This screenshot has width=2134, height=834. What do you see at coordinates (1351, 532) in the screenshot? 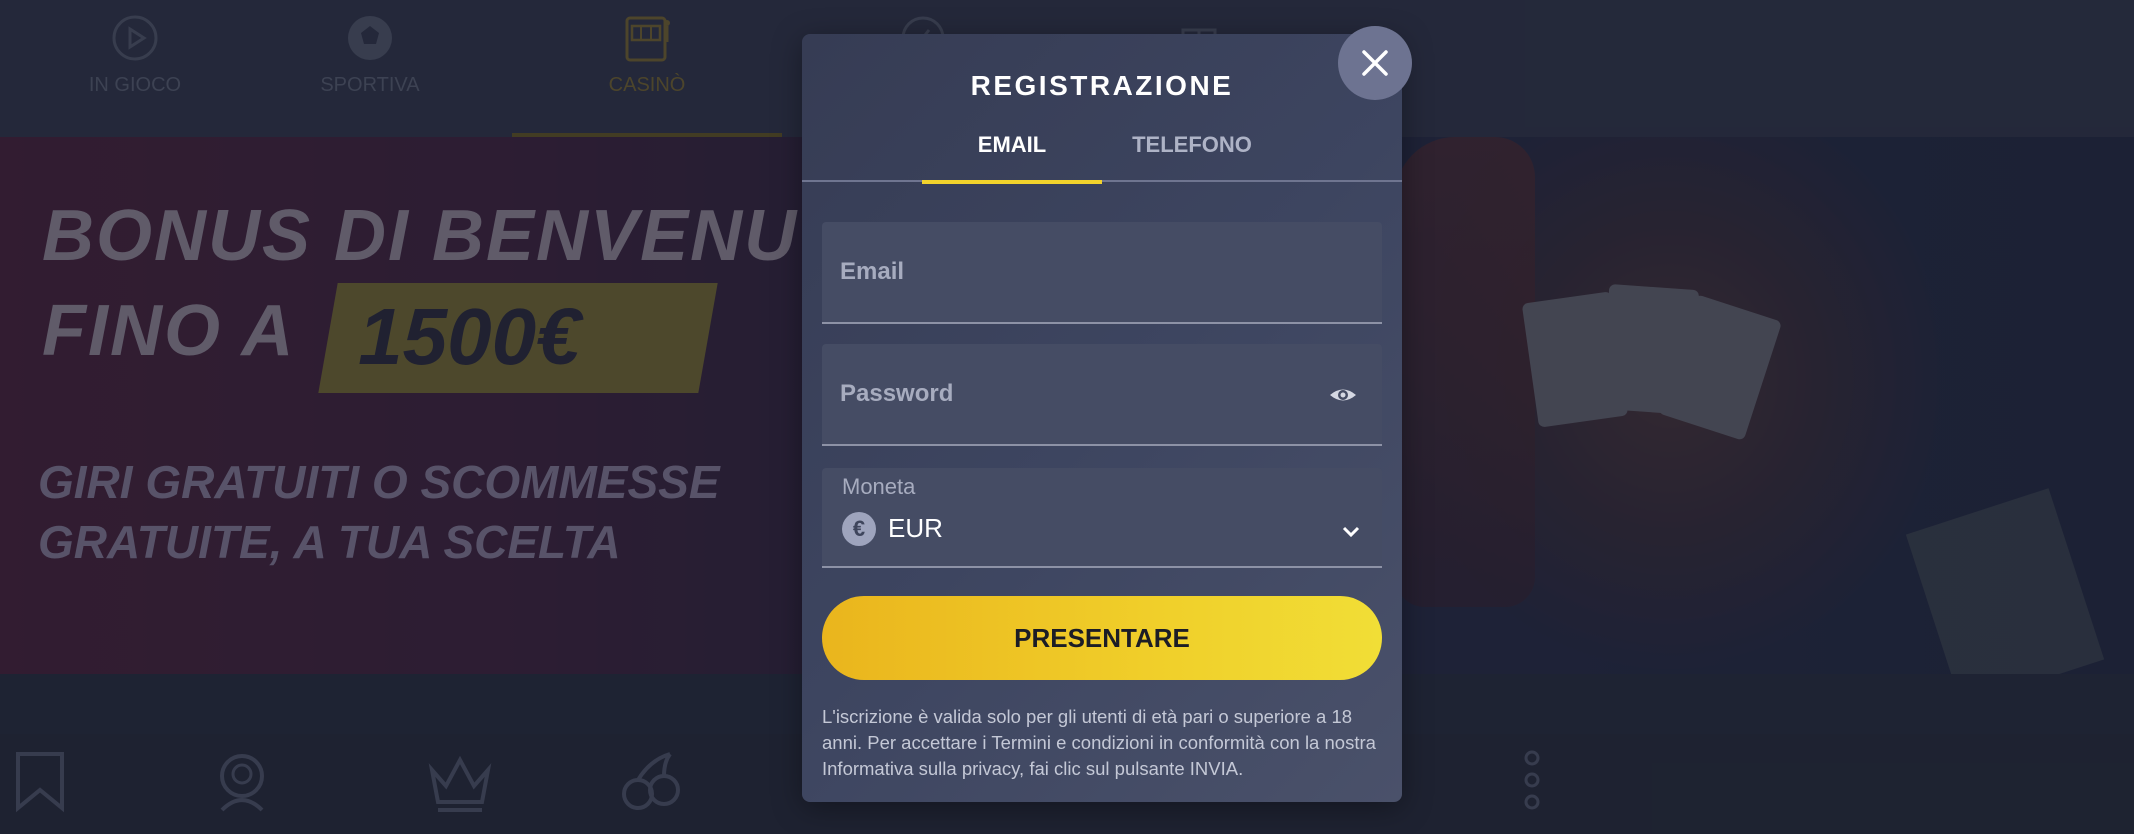
I see `chevron-down-icon` at bounding box center [1351, 532].